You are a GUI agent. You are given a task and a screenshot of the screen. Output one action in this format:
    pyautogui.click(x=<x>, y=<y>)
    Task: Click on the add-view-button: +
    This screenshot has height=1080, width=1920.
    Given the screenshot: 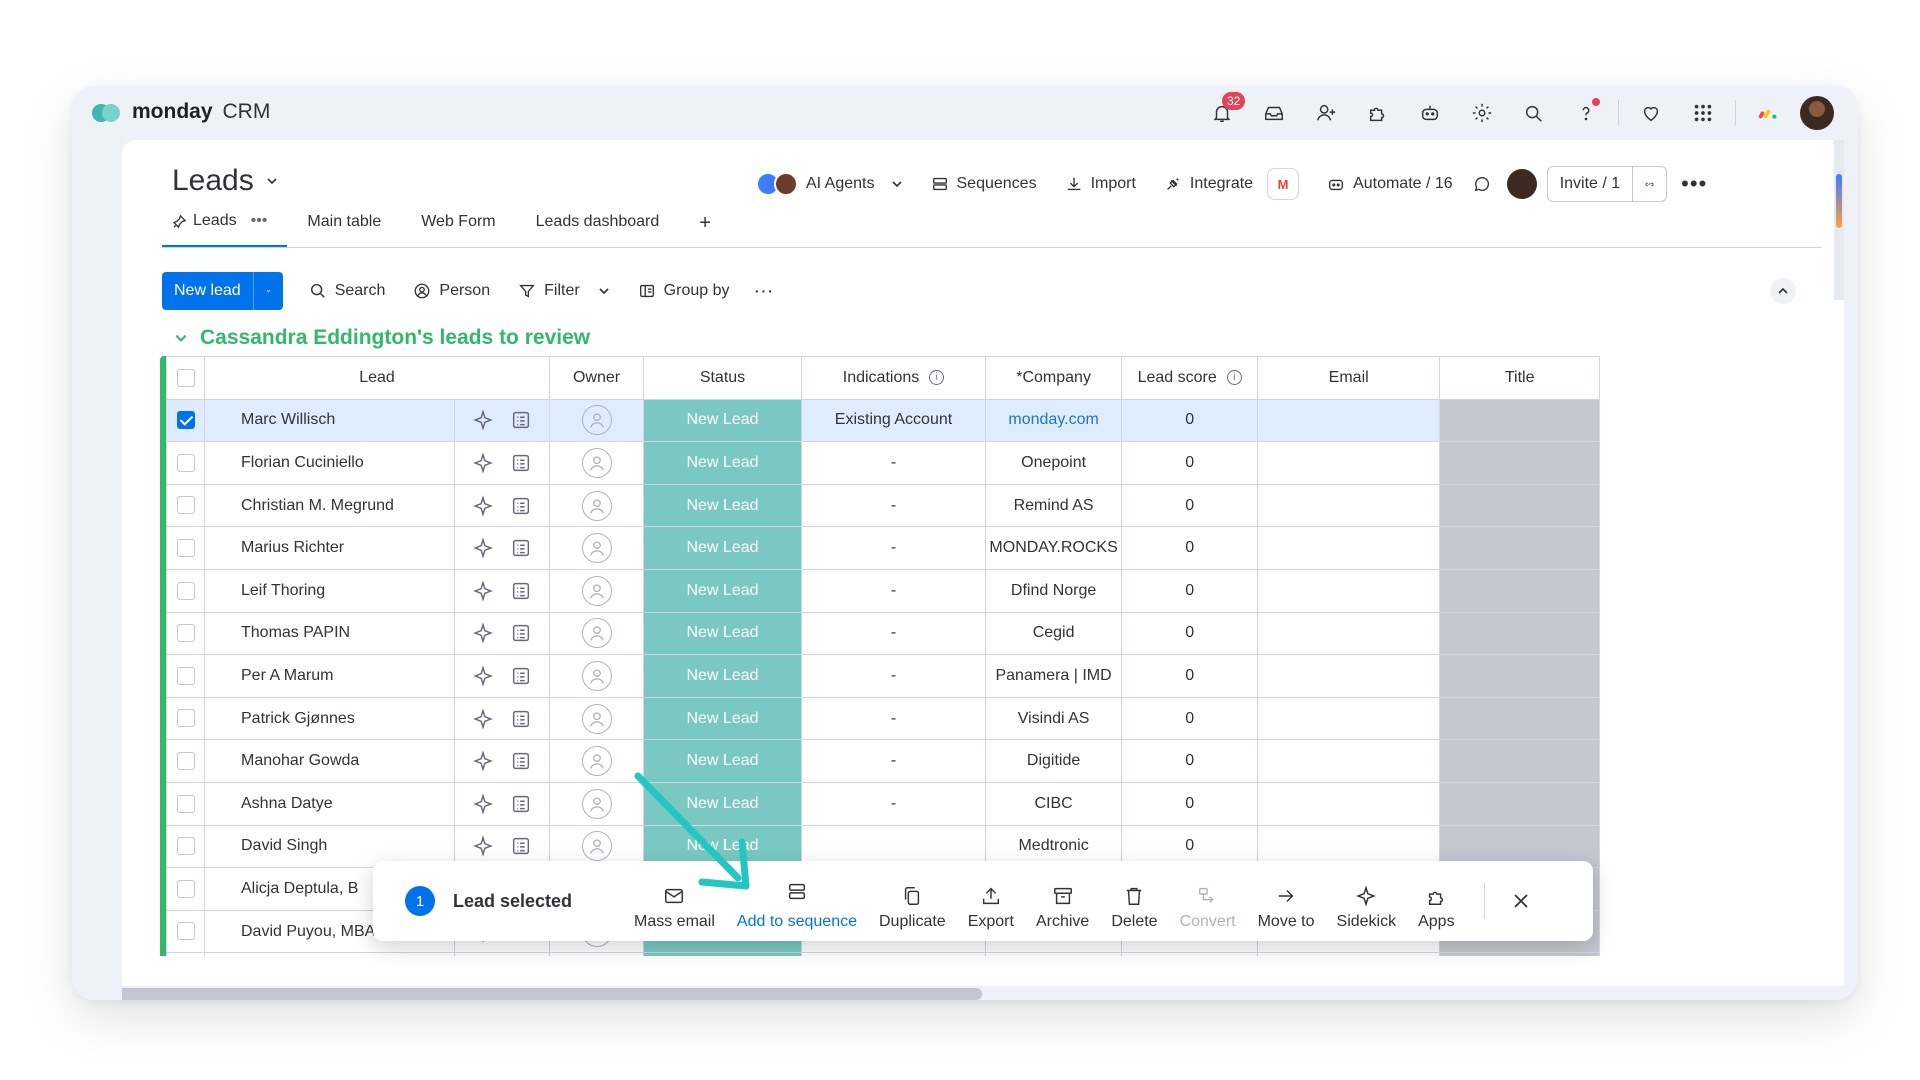 What is the action you would take?
    pyautogui.click(x=705, y=228)
    